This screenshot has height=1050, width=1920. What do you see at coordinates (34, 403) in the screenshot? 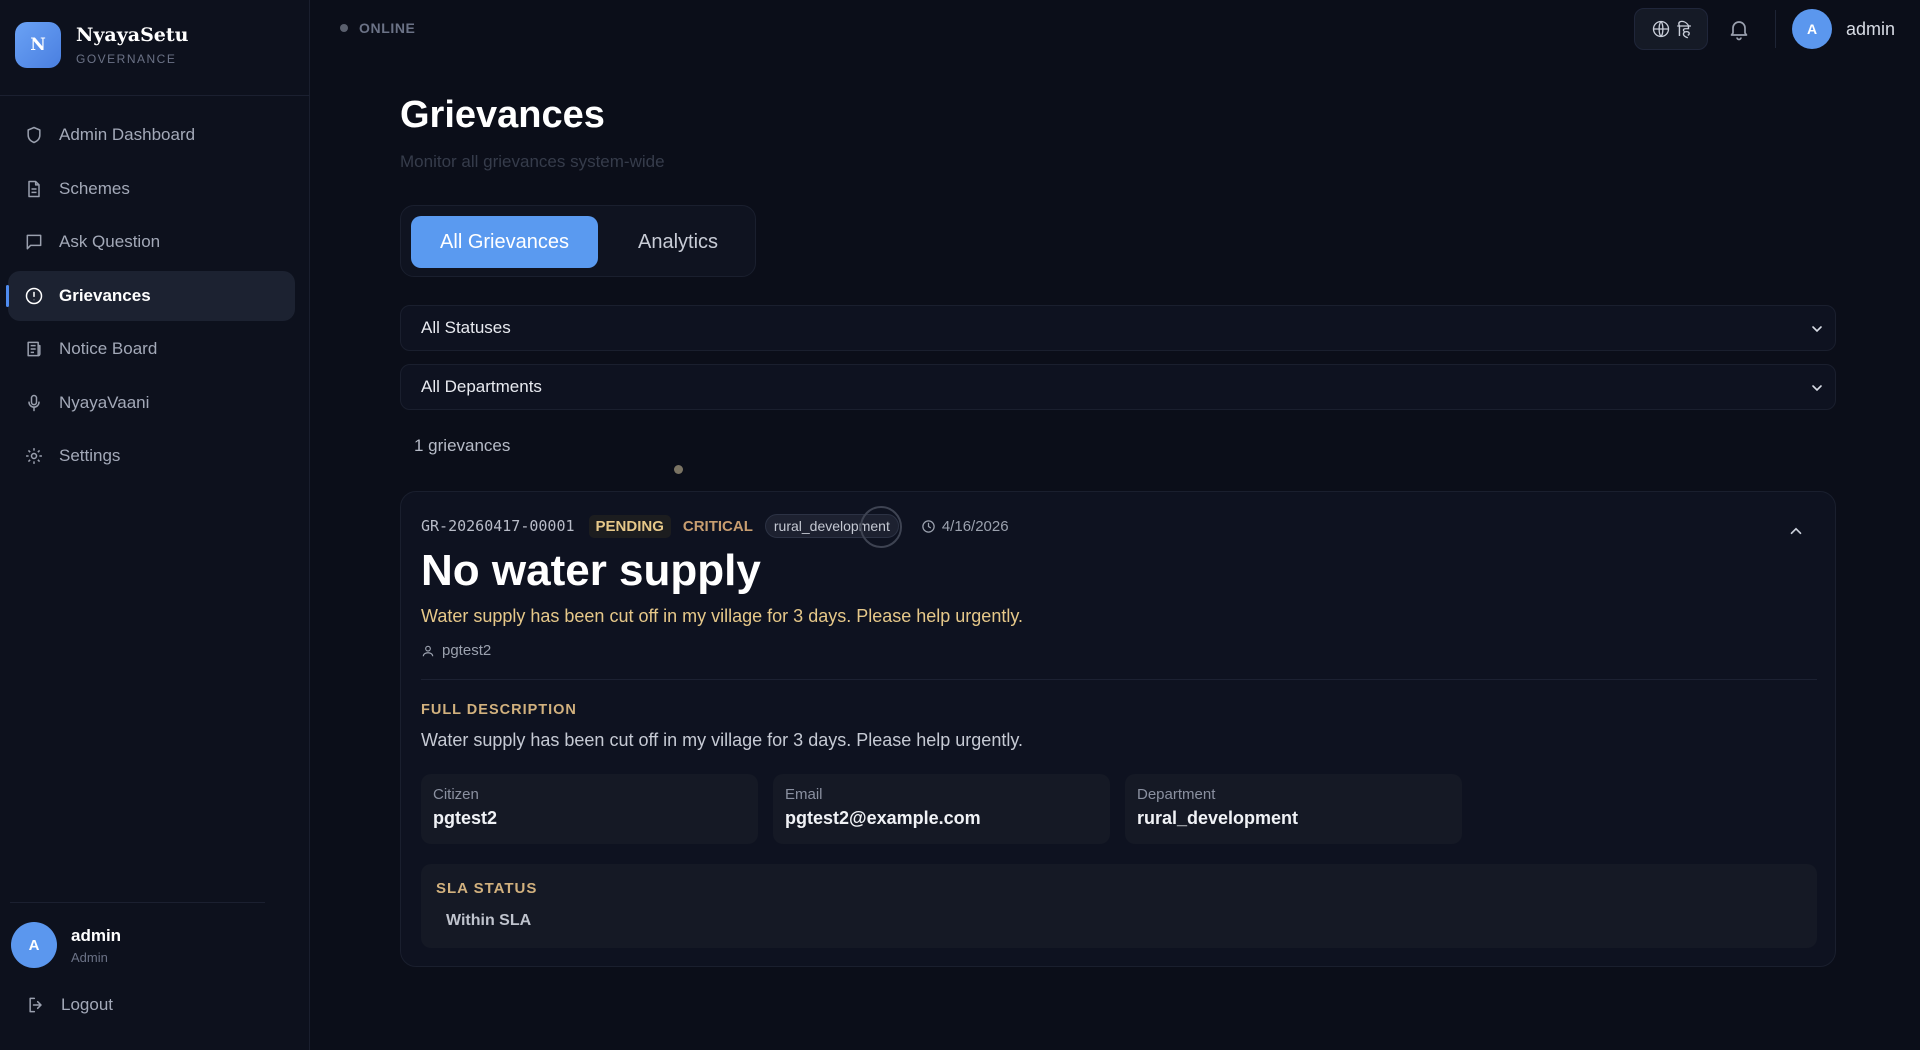
I see `microphone-icon` at bounding box center [34, 403].